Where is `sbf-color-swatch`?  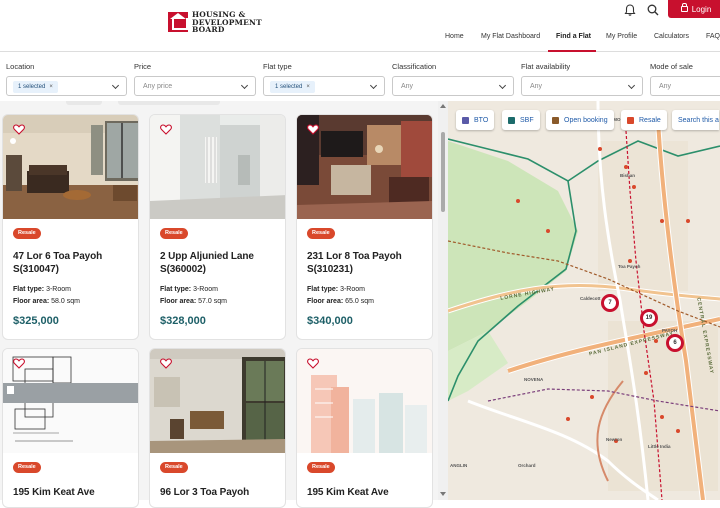
sbf-color-swatch is located at coordinates (511, 120).